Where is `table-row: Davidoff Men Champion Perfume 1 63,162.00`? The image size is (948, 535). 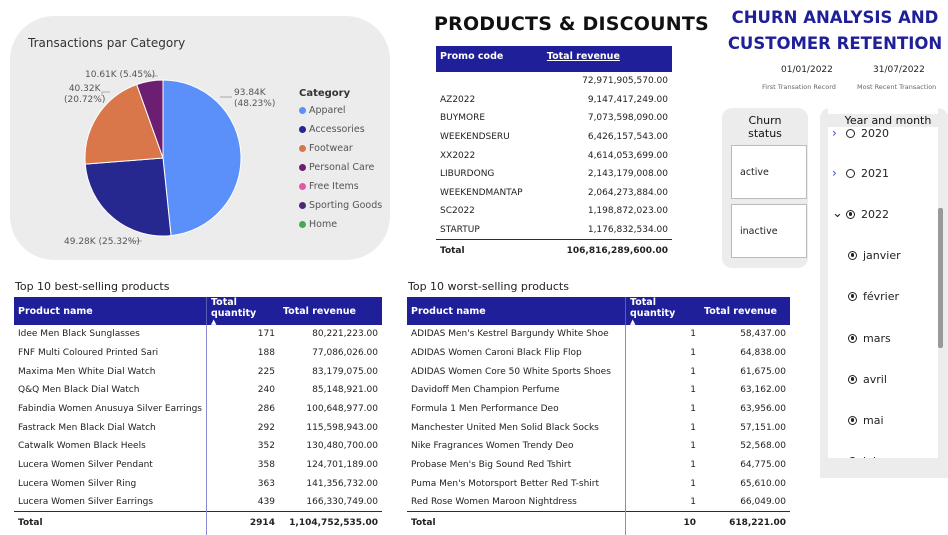
table-row: Davidoff Men Champion Perfume 1 63,162.00 is located at coordinates (598, 390).